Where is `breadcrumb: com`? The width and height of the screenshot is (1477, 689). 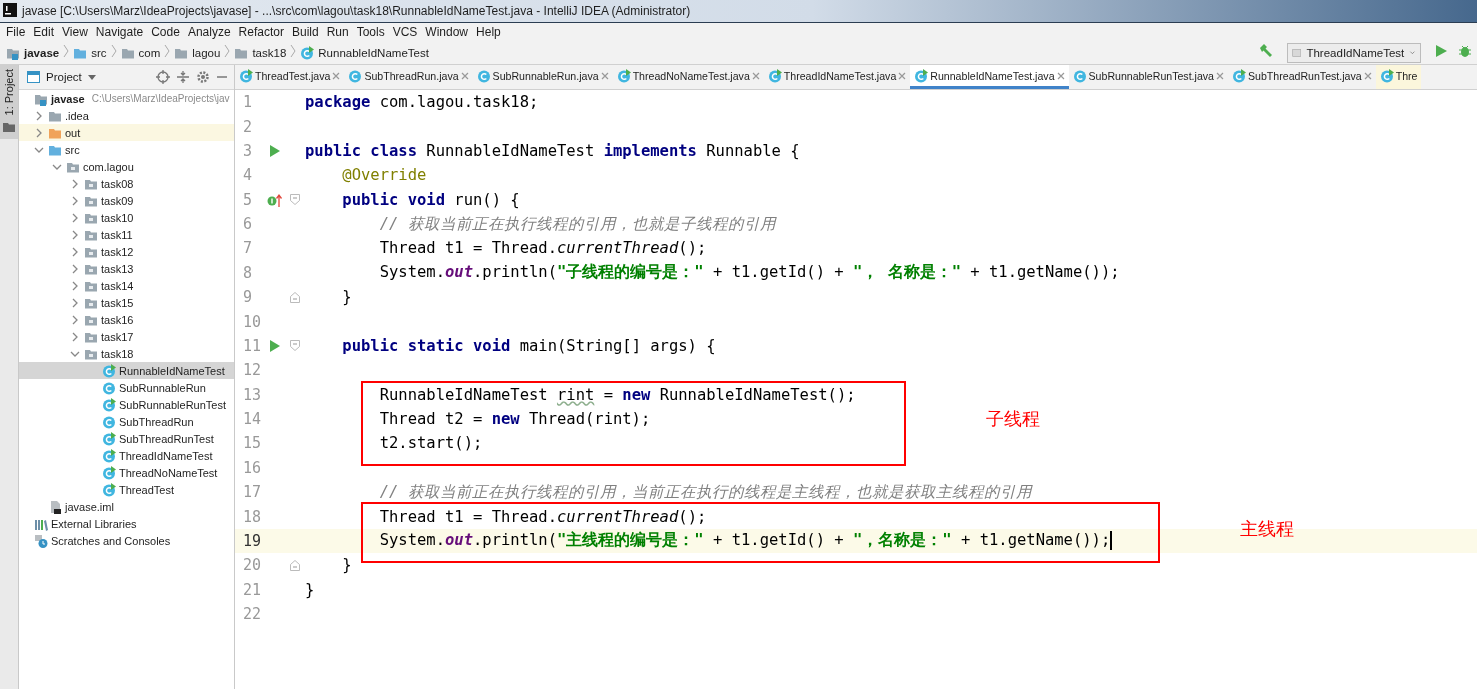
breadcrumb: com is located at coordinates (140, 52).